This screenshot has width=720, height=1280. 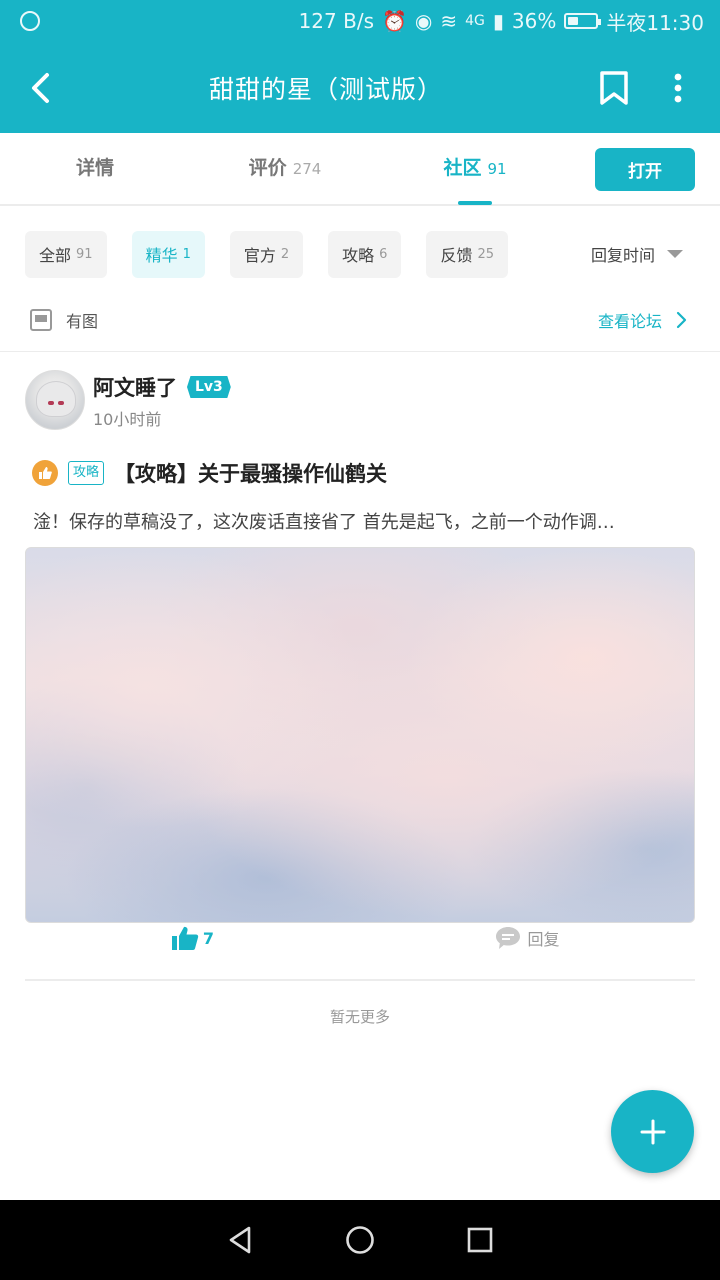 What do you see at coordinates (394, 21) in the screenshot?
I see `alarm-icon: ⏰` at bounding box center [394, 21].